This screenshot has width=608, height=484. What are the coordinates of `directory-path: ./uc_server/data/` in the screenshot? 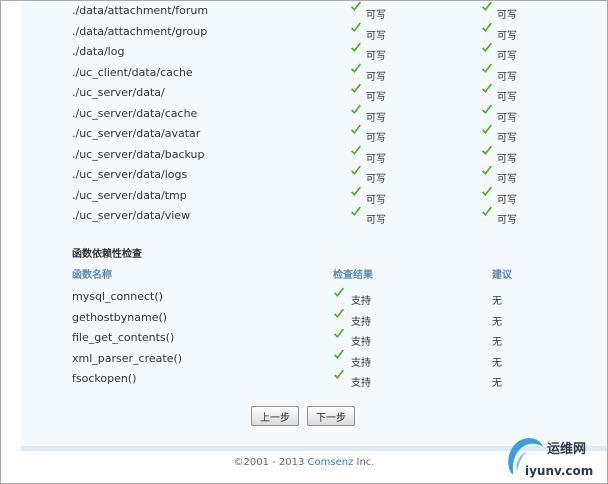 It's located at (118, 92).